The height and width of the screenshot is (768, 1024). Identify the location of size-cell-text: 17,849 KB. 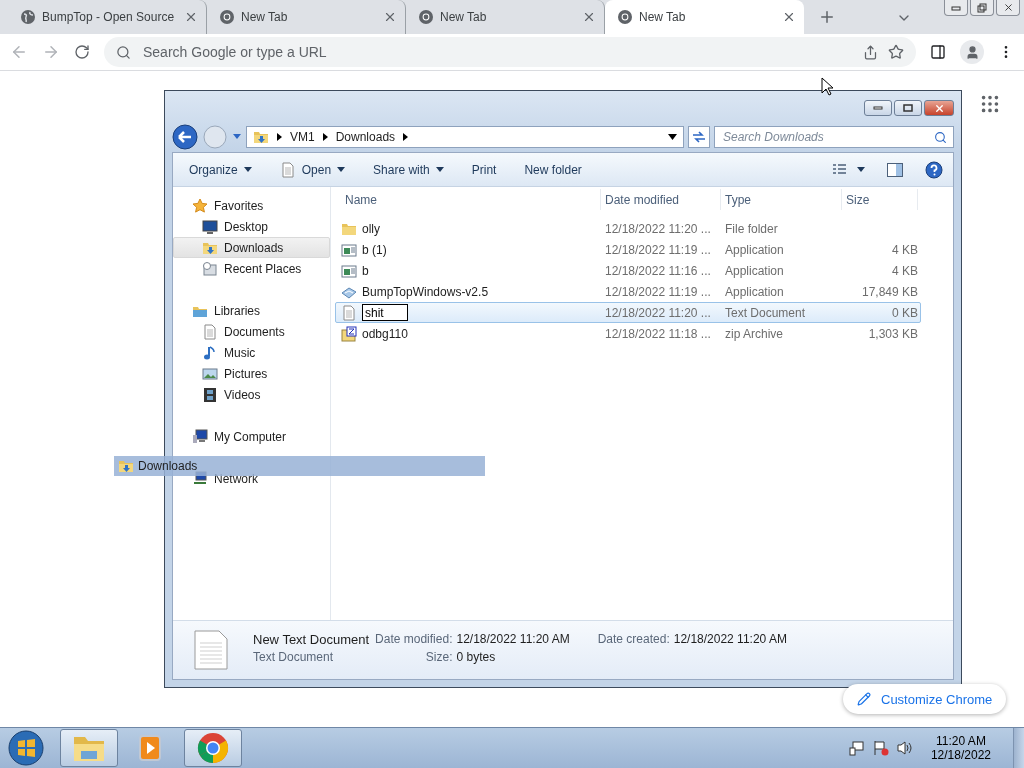
(889, 291).